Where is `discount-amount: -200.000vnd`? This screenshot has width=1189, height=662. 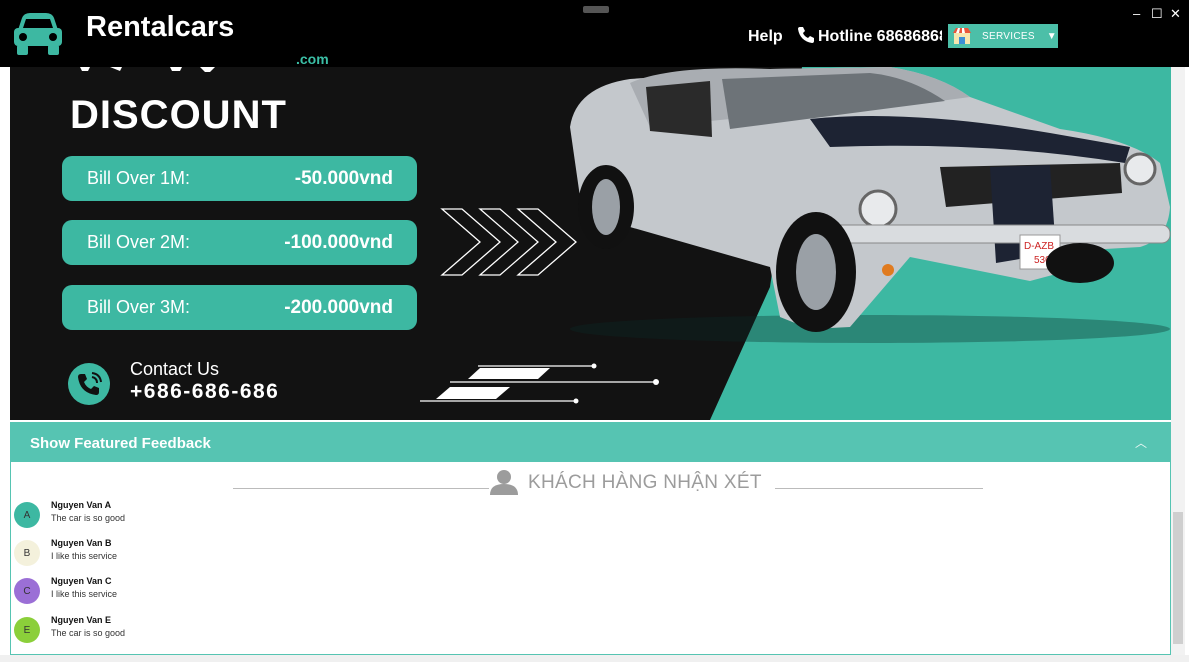
discount-amount: -200.000vnd is located at coordinates (338, 307).